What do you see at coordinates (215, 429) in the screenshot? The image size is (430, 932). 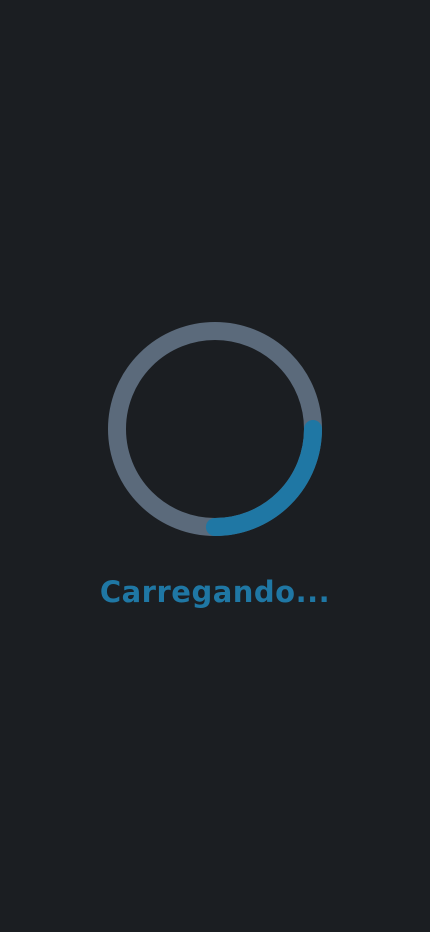 I see `loading-spinner` at bounding box center [215, 429].